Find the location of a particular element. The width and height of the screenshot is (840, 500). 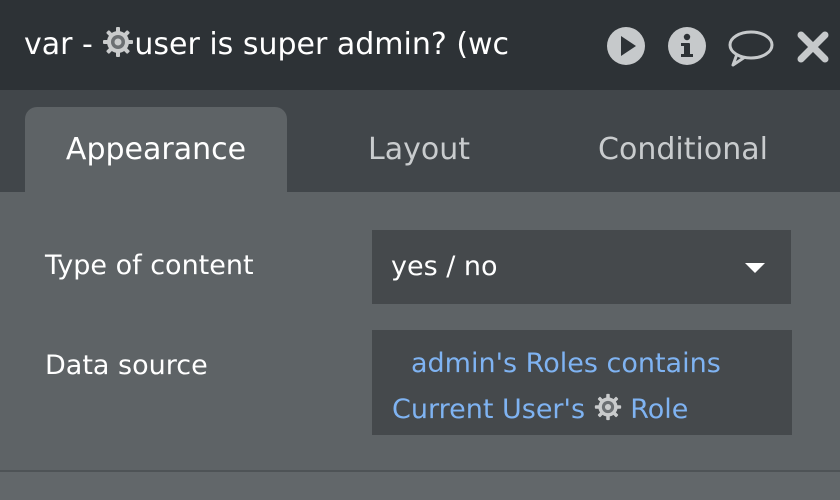

info-icon is located at coordinates (687, 46).